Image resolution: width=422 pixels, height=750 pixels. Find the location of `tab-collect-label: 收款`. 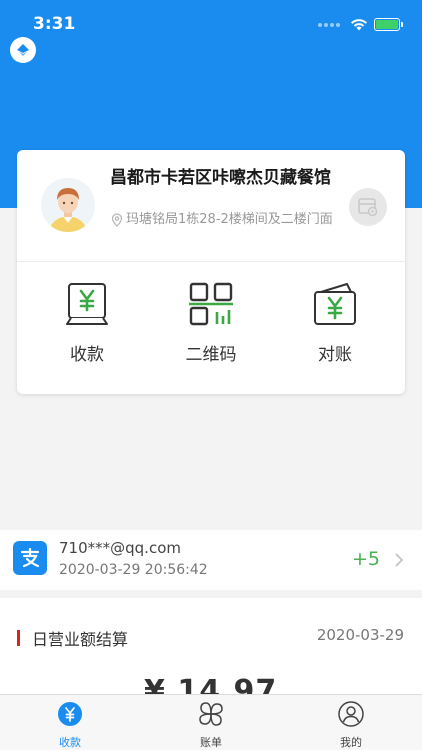

tab-collect-label: 收款 is located at coordinates (70, 742).